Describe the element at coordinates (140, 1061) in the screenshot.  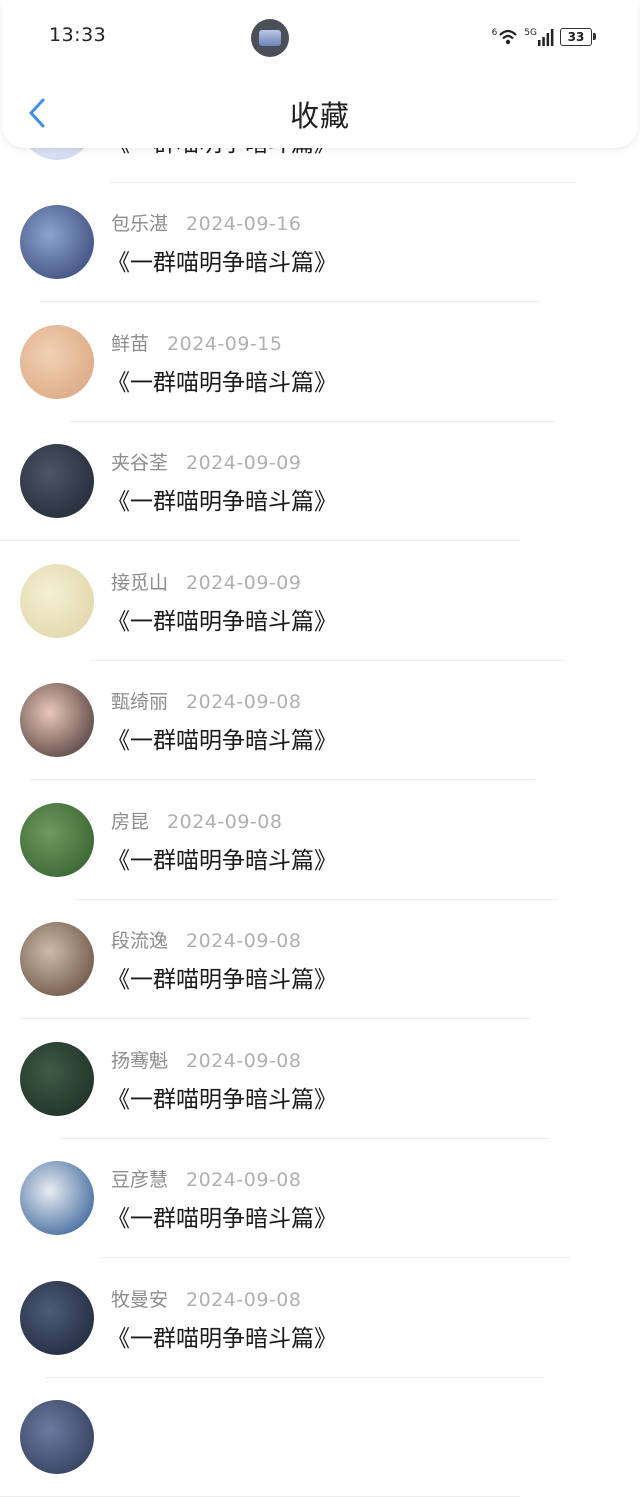
I see `author-name: 扬骞魁` at that location.